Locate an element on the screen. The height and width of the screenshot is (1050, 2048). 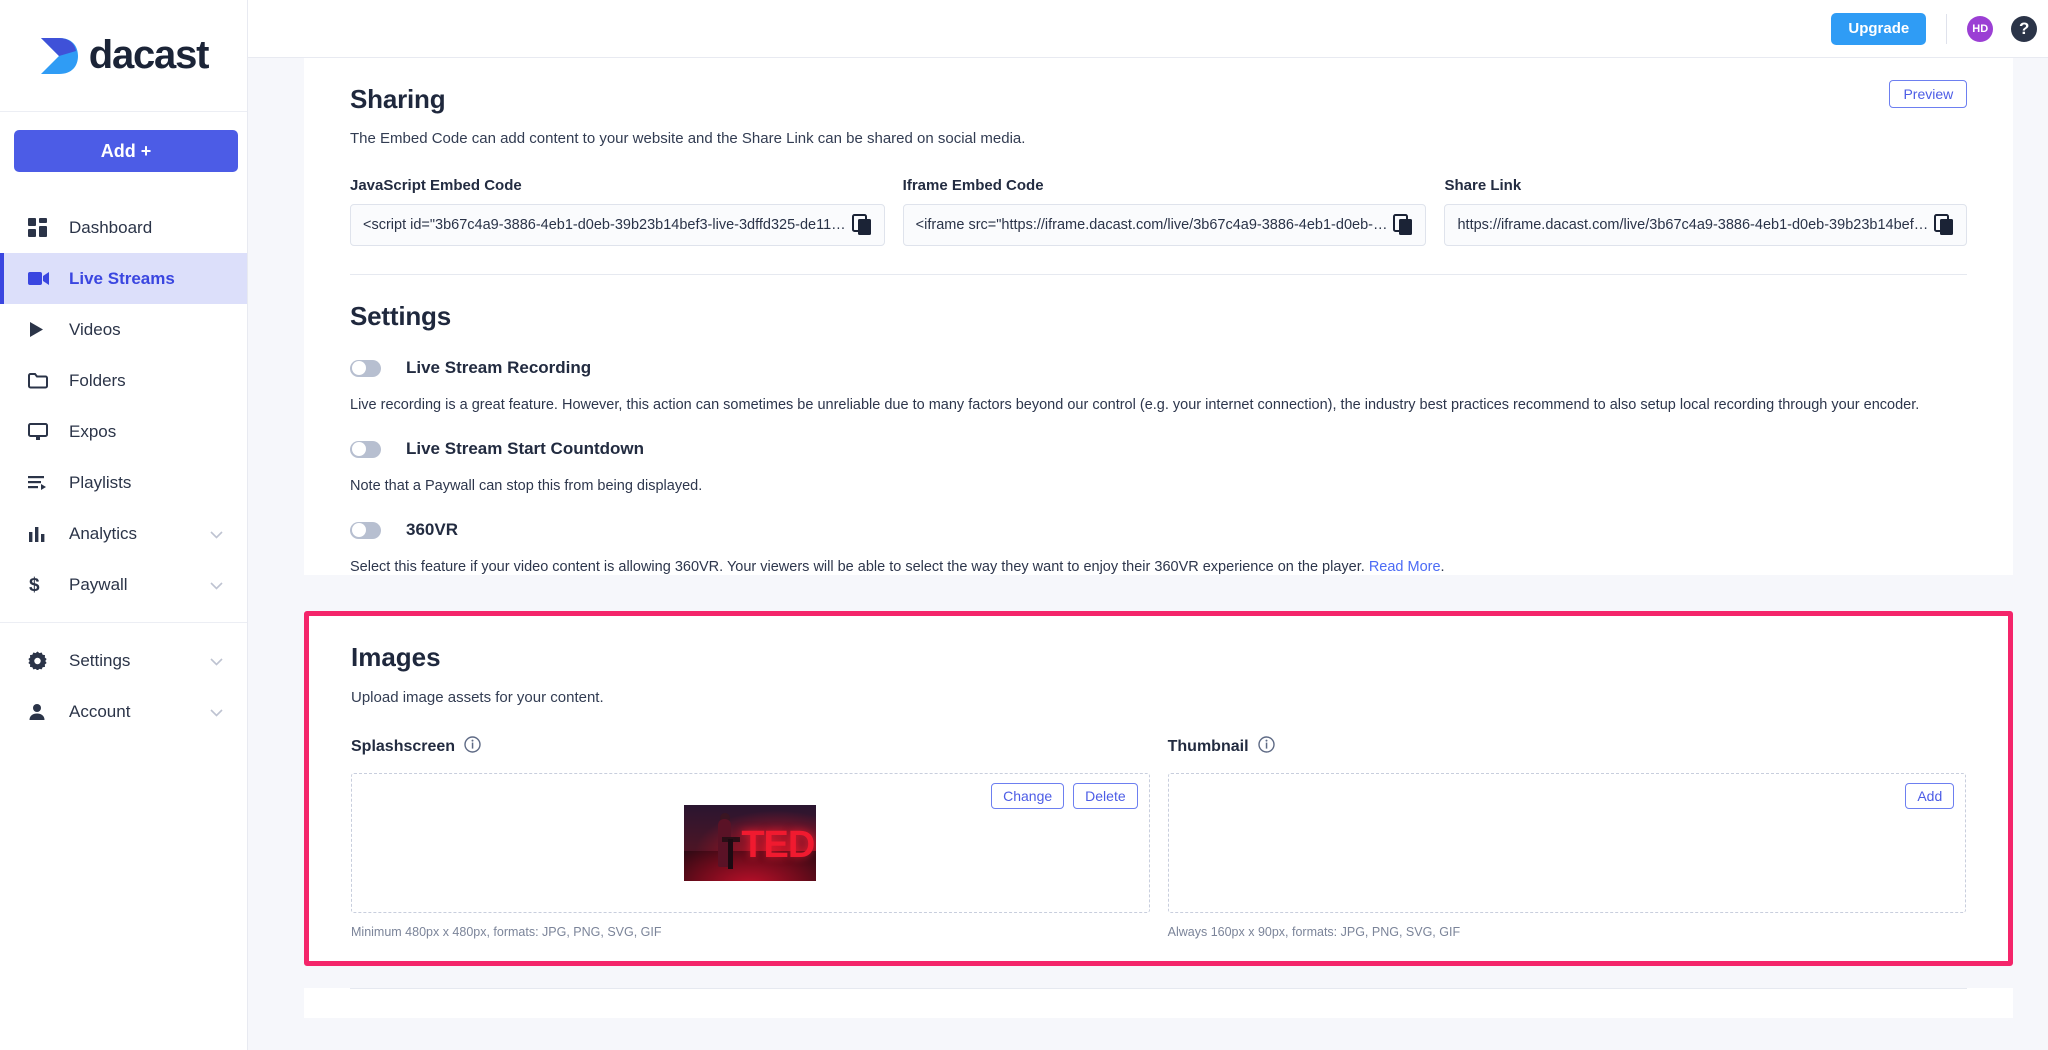
add-button: Add + is located at coordinates (126, 151).